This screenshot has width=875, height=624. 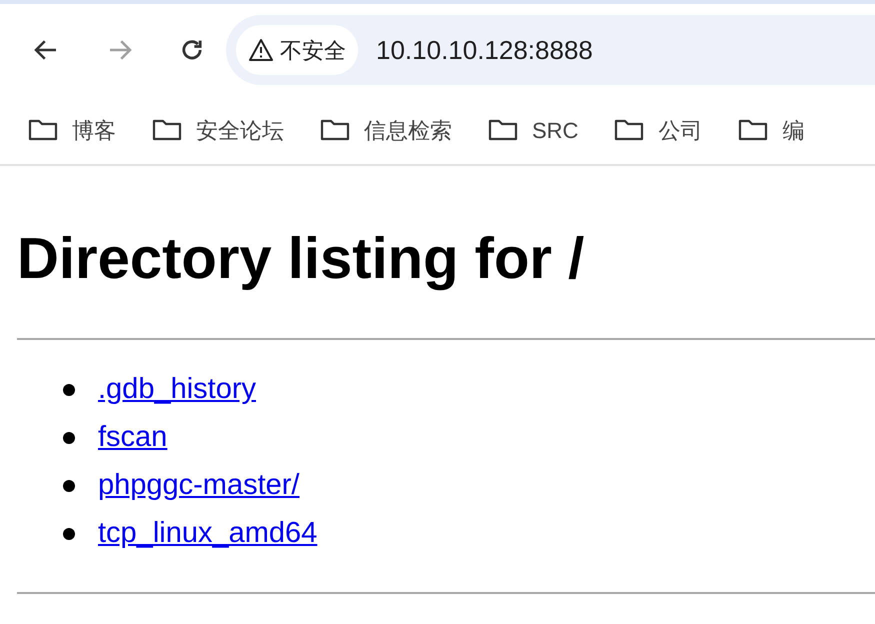 I want to click on file-link: phpggc-master/, so click(x=199, y=486).